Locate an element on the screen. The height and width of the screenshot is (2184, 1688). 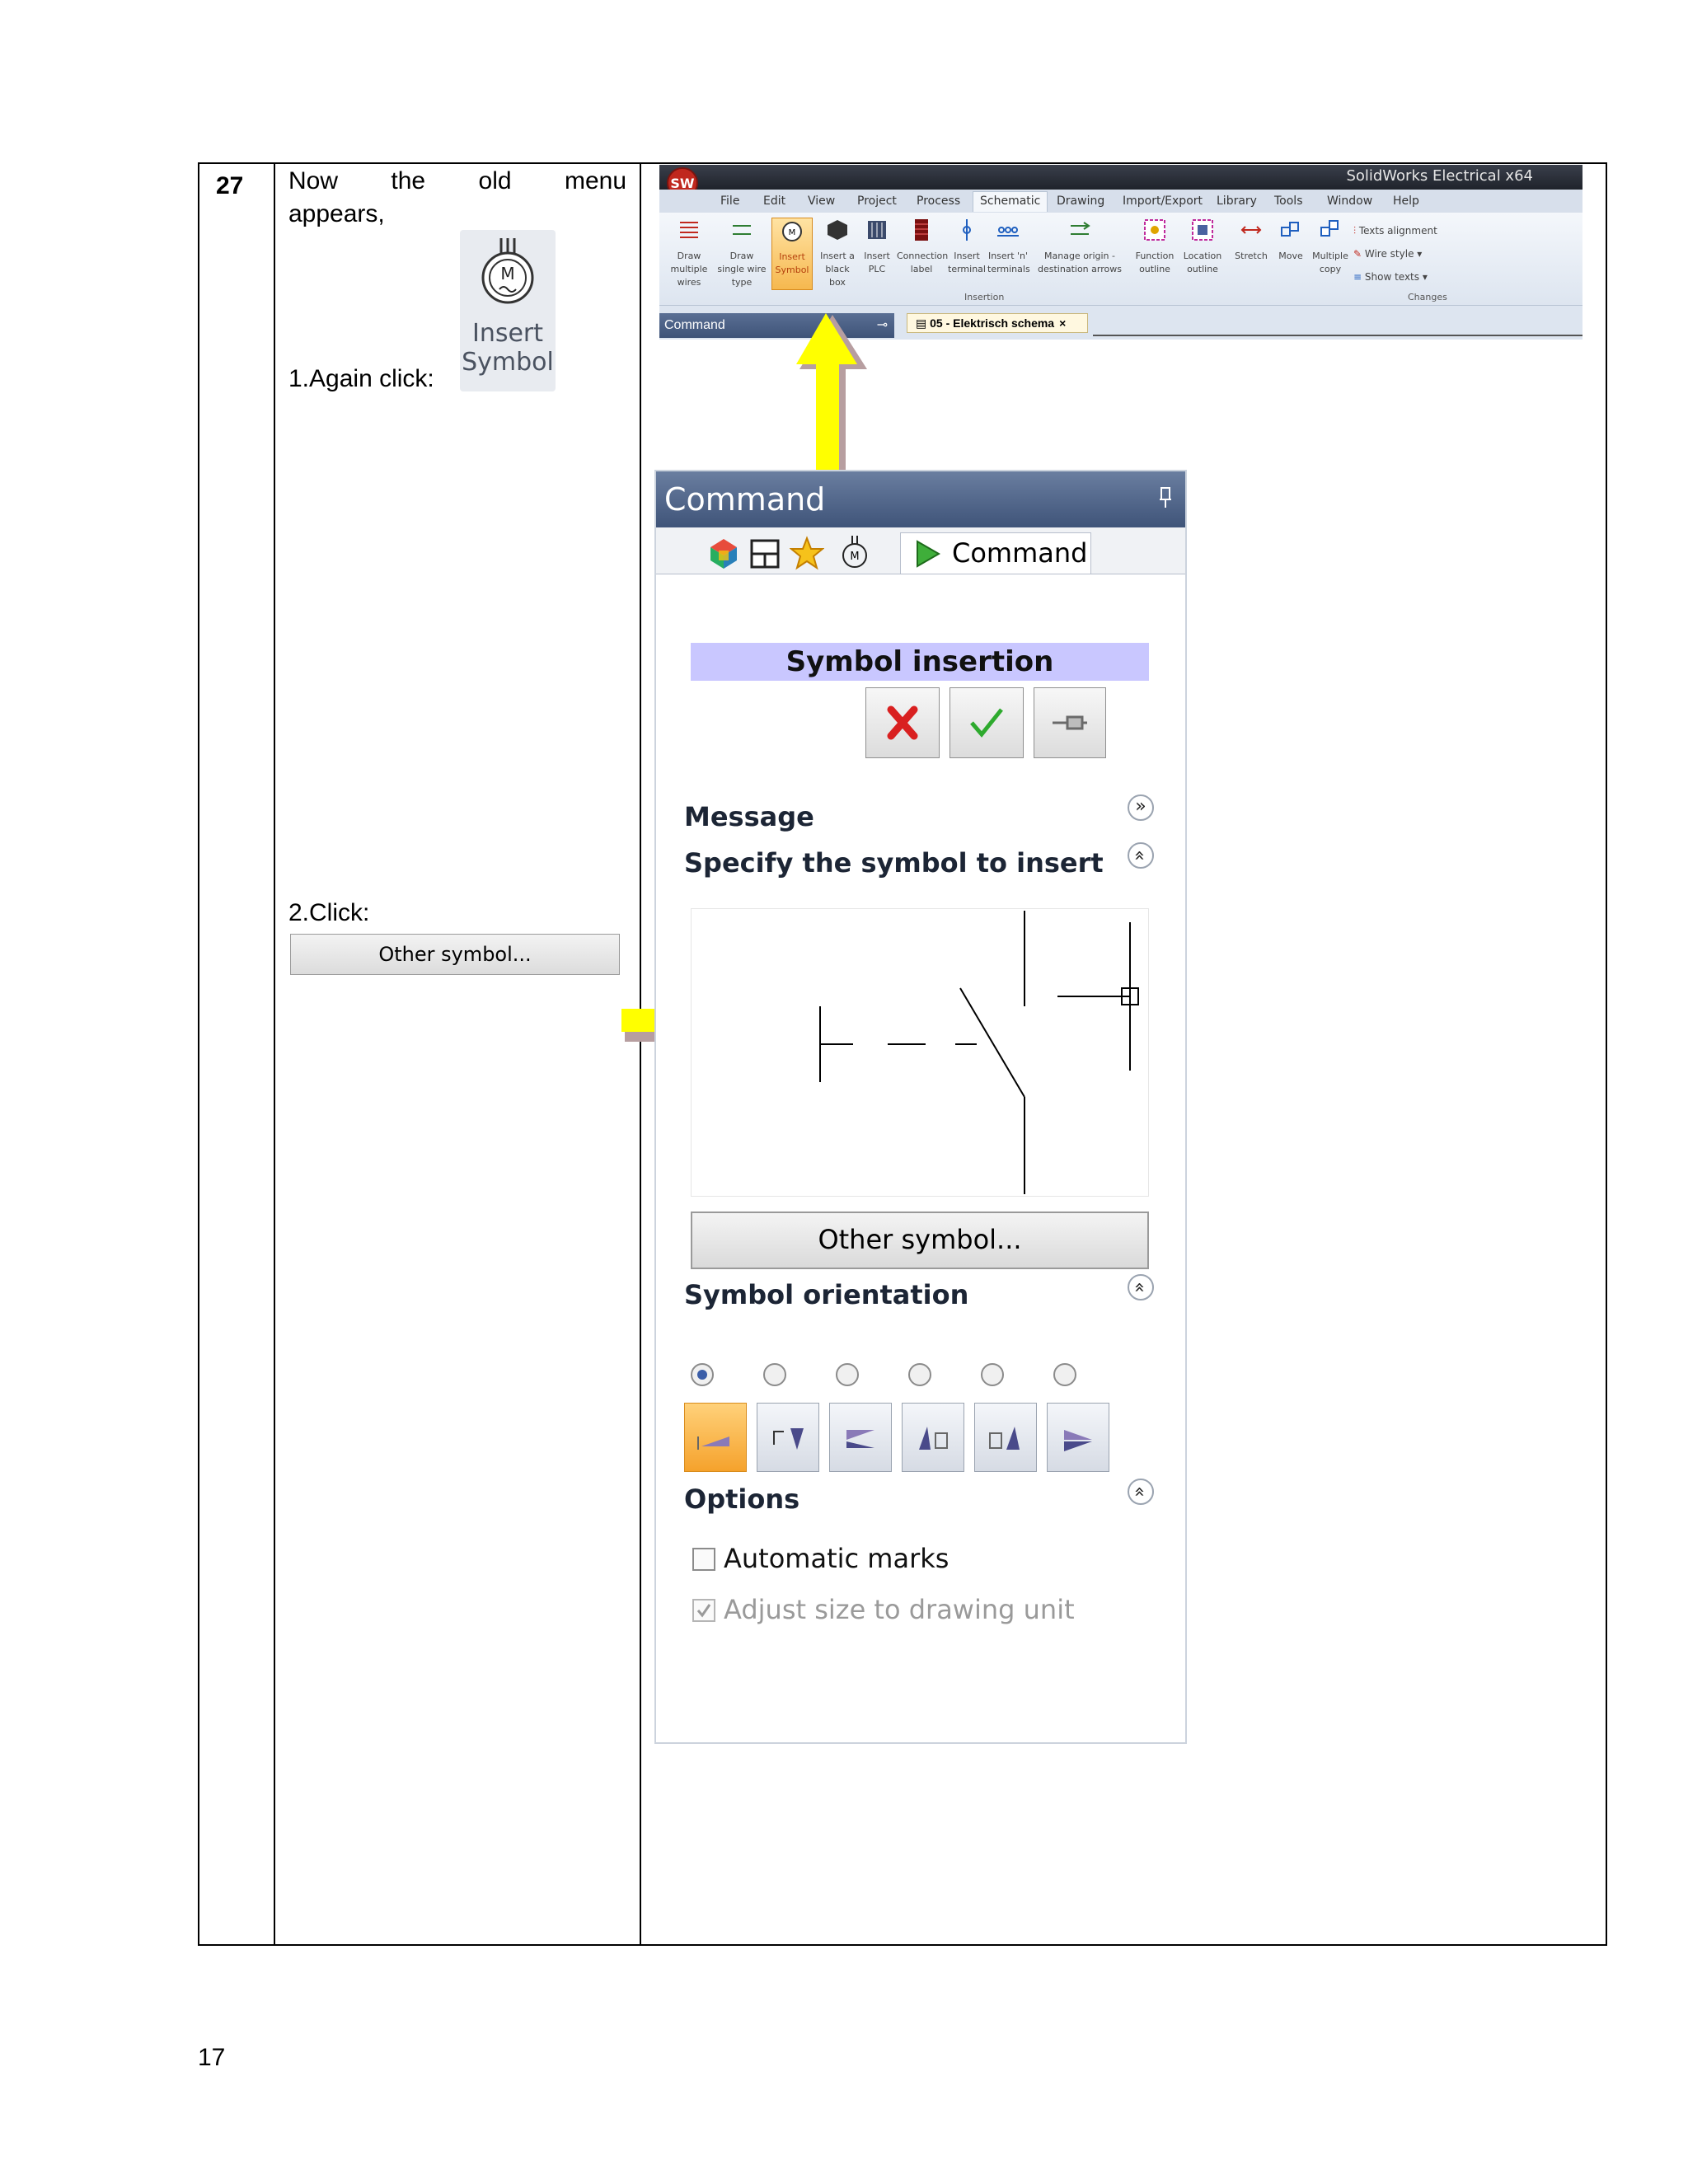
orientation-180-icon is located at coordinates (860, 1439).